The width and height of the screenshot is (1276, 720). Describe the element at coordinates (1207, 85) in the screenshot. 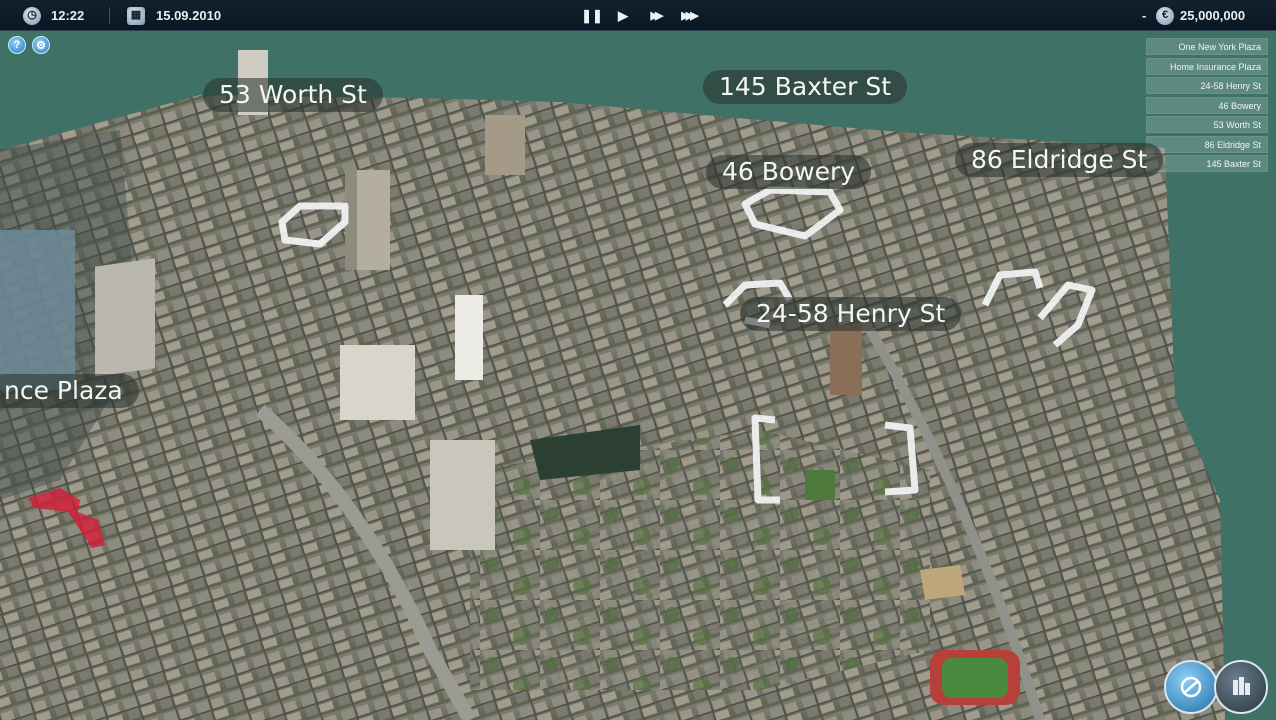

I see `building-list-item: 24-58 Henry St` at that location.